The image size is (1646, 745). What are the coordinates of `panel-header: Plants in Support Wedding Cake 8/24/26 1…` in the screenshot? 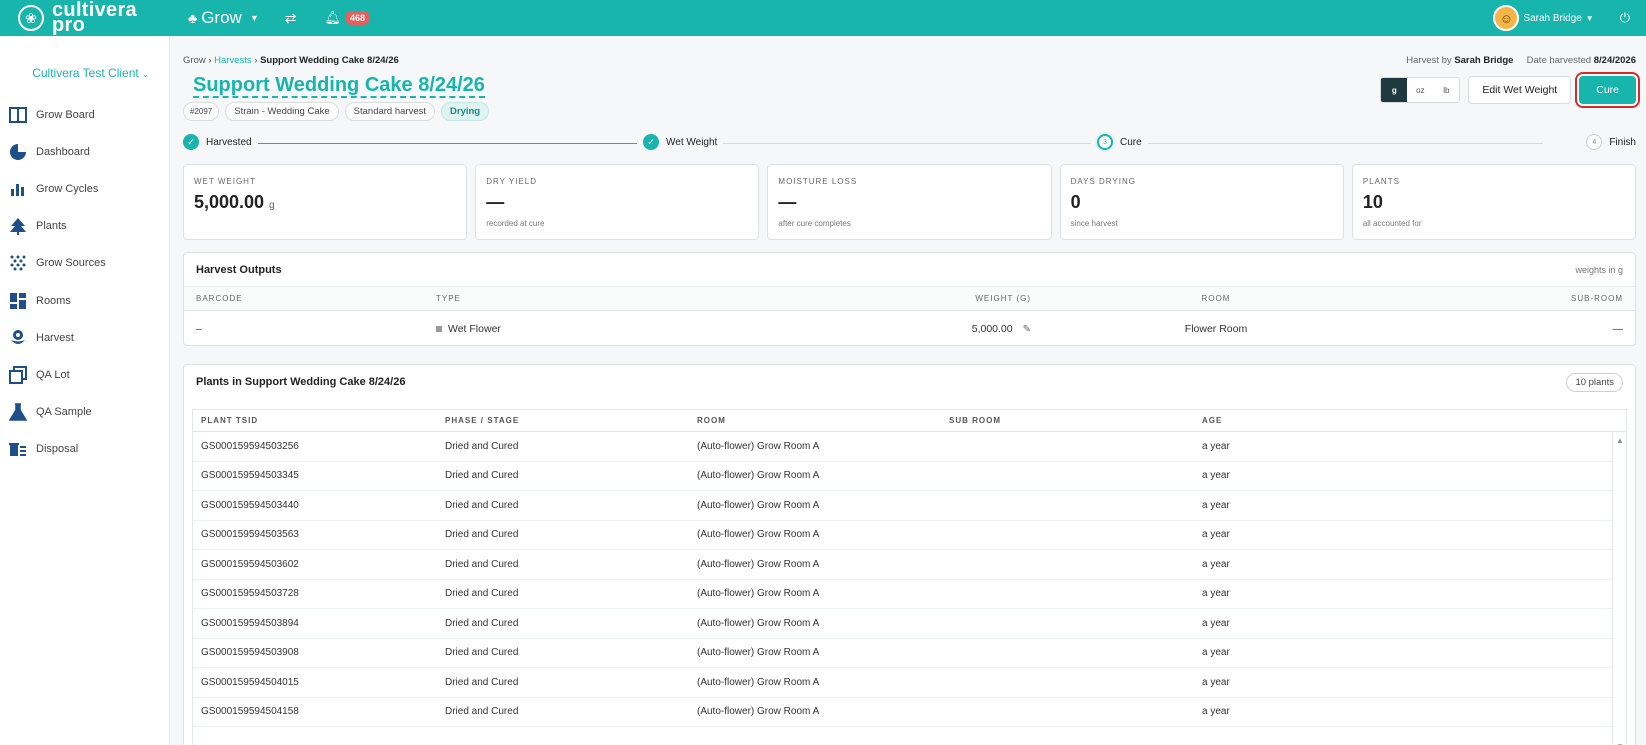 It's located at (909, 382).